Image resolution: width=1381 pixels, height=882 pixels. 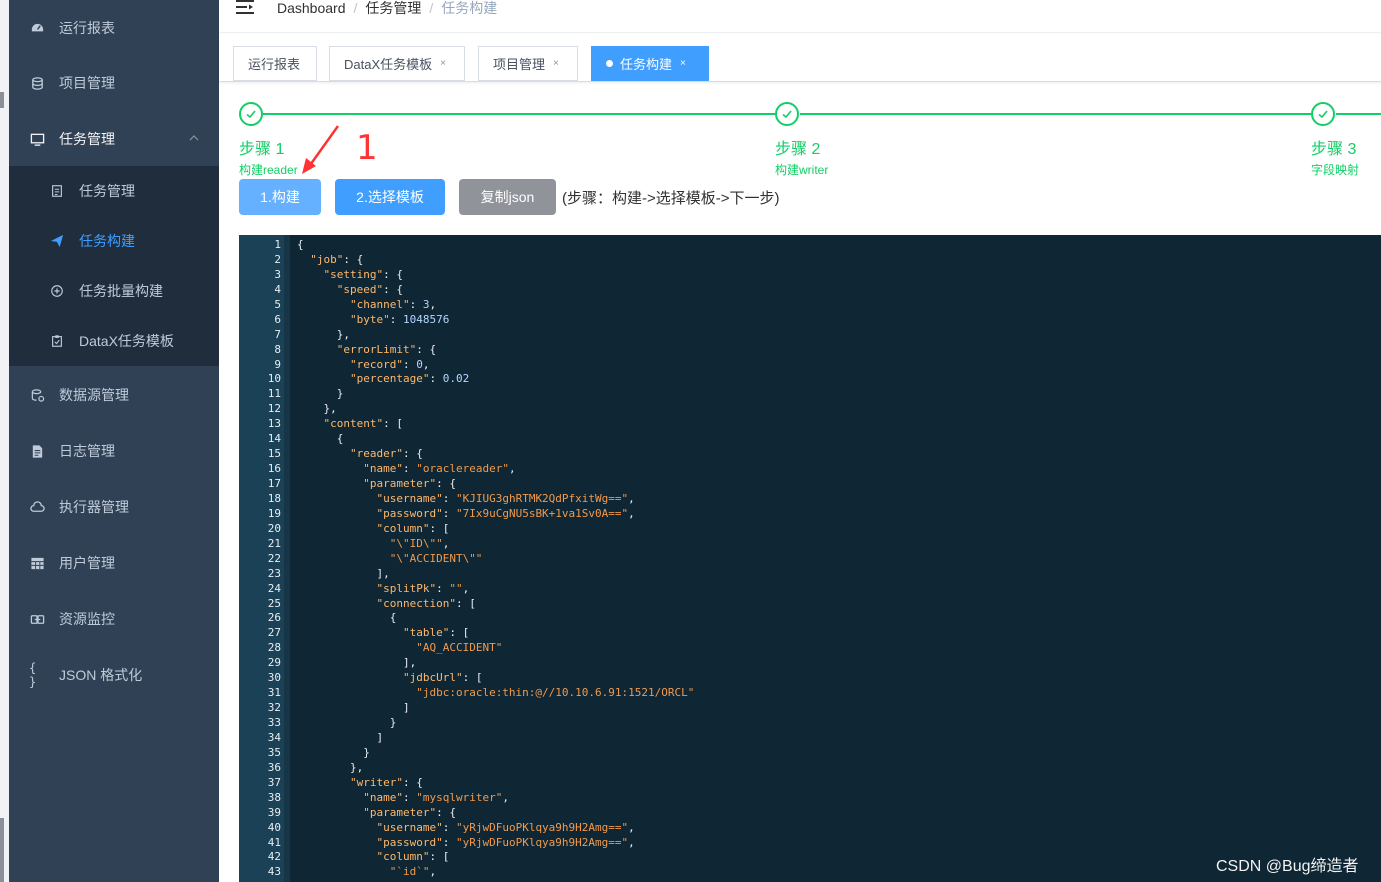 What do you see at coordinates (810, 678) in the screenshot?
I see `code-line: 30 "jdbcUrl": [` at bounding box center [810, 678].